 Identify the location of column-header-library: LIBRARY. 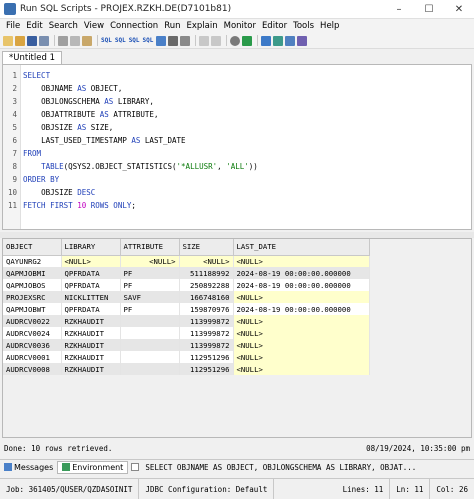
(91, 247).